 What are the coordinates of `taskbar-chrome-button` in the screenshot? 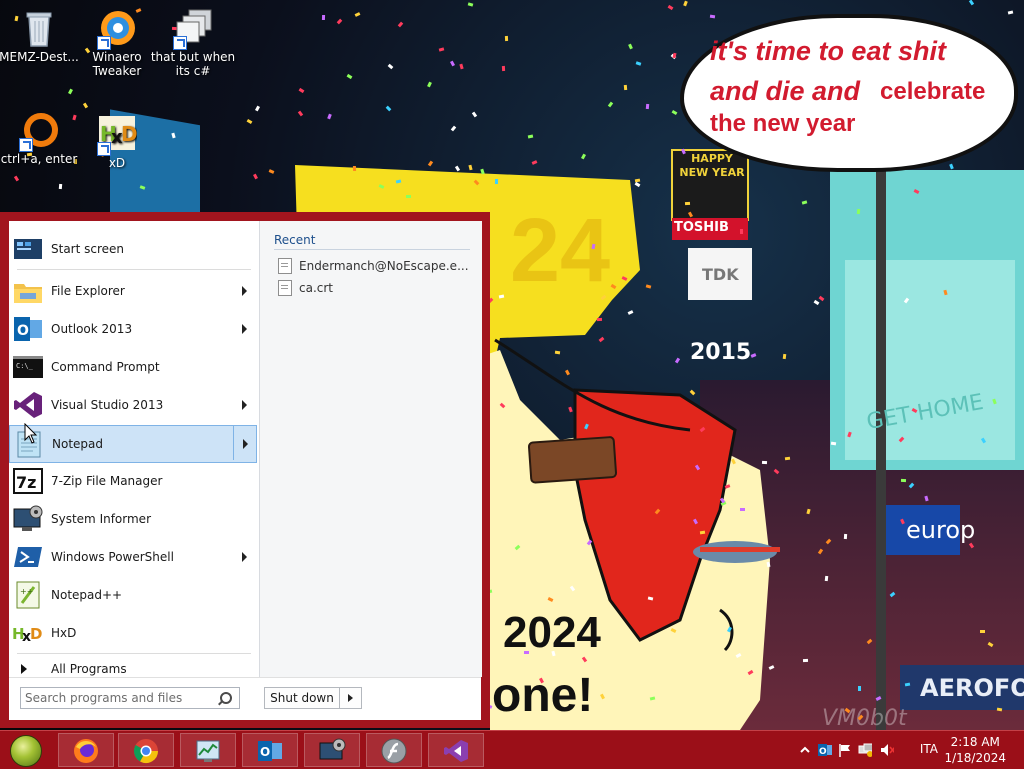 It's located at (146, 750).